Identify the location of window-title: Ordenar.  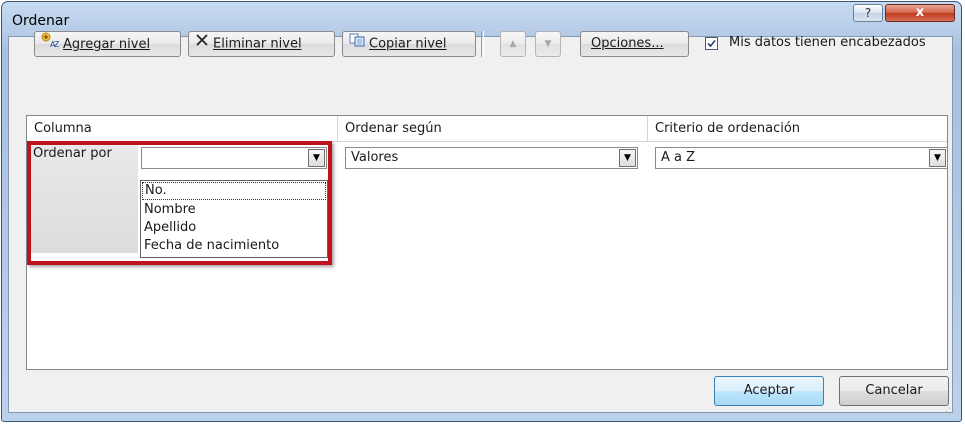
(41, 21).